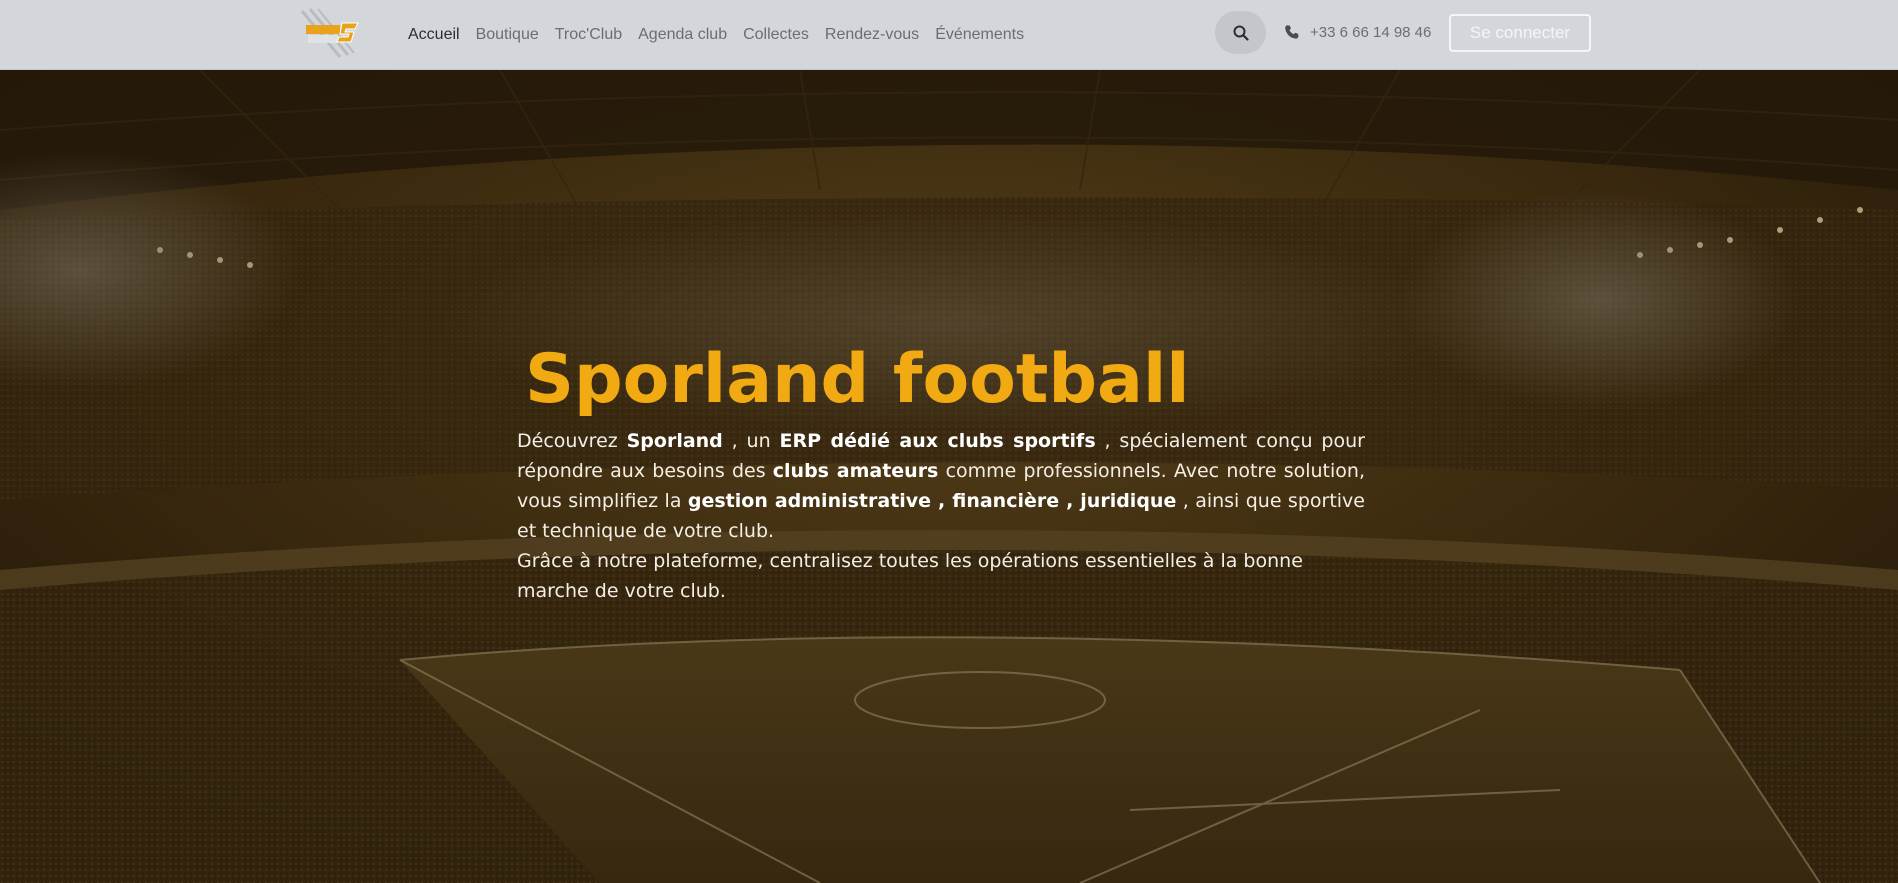 This screenshot has width=1898, height=883. I want to click on nav-troc-club: Troc'Club, so click(588, 35).